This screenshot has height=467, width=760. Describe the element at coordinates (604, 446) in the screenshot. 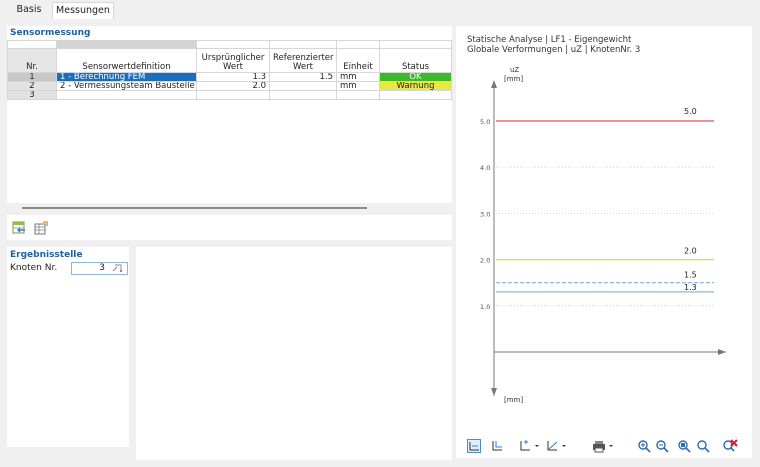

I see `print-icon` at that location.